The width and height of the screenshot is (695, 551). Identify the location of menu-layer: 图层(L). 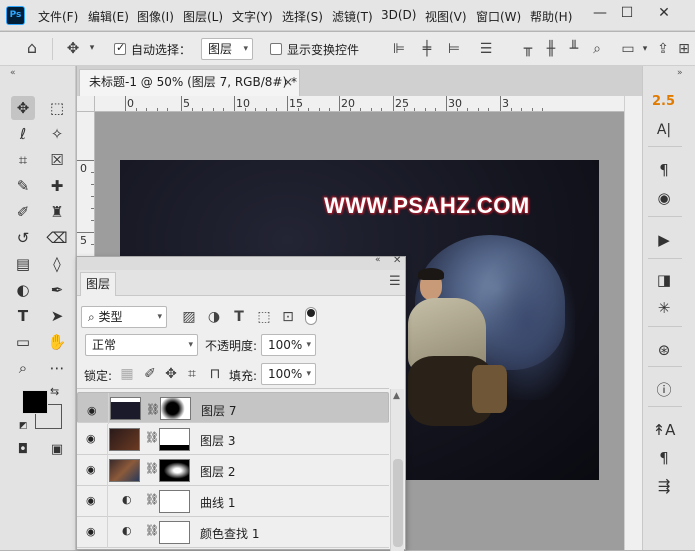
(203, 16).